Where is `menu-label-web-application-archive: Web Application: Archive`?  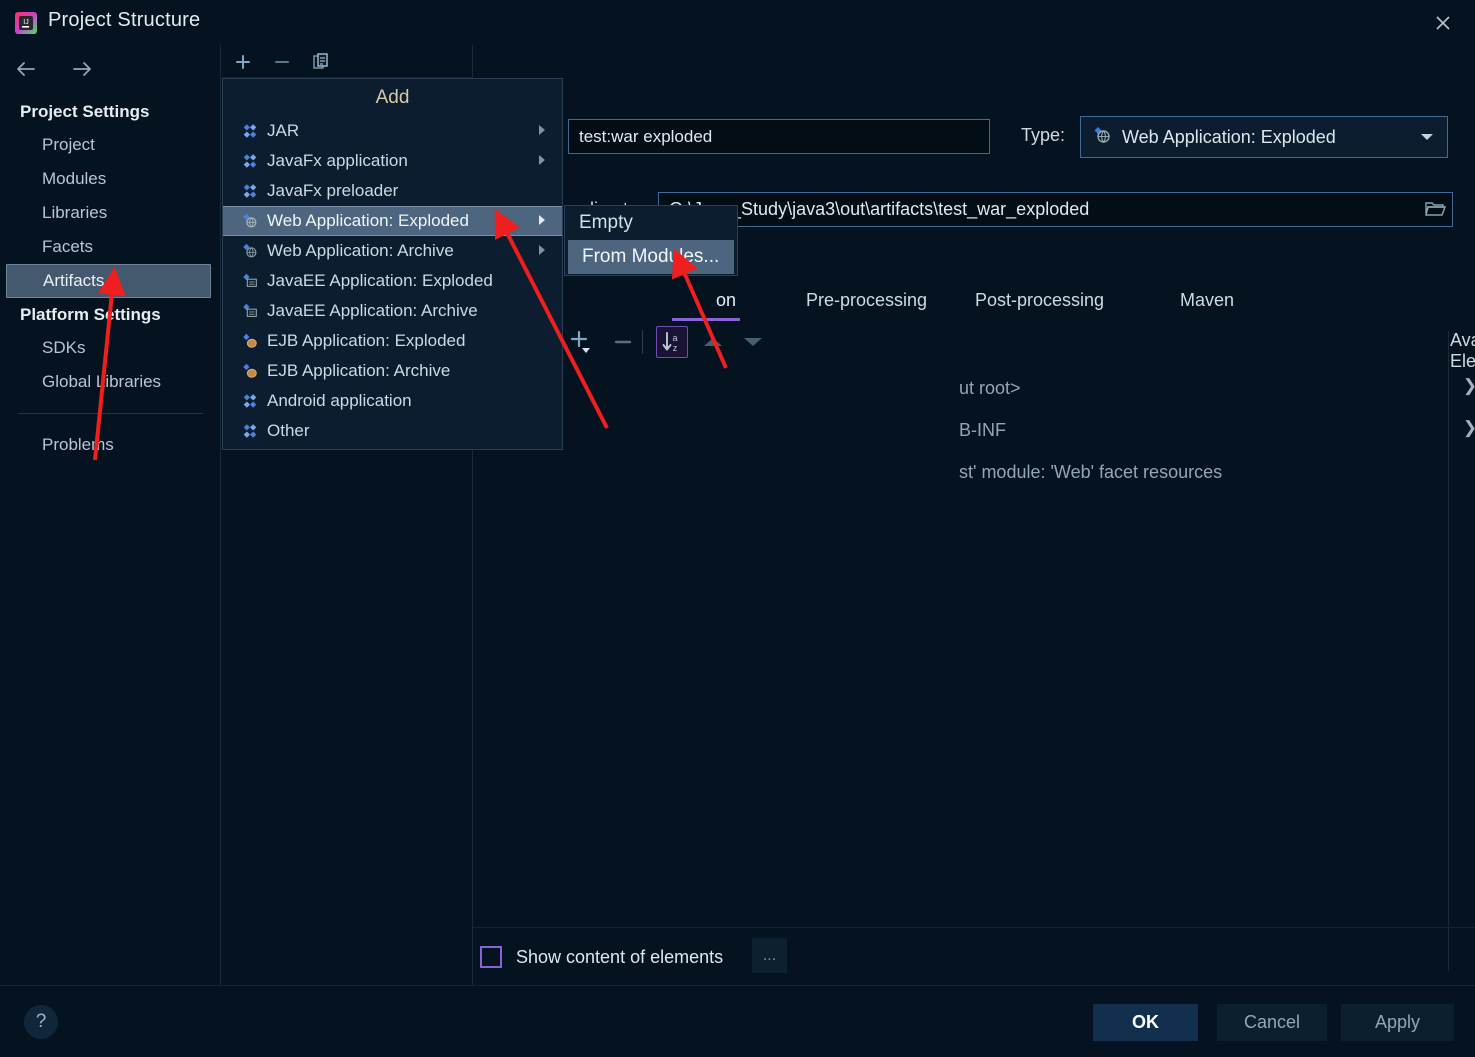
menu-label-web-application-archive: Web Application: Archive is located at coordinates (360, 250).